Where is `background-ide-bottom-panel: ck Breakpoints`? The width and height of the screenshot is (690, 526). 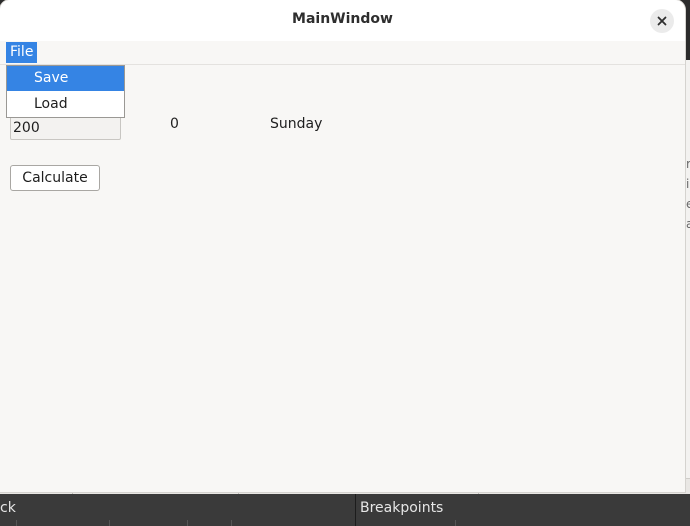 background-ide-bottom-panel: ck Breakpoints is located at coordinates (345, 510).